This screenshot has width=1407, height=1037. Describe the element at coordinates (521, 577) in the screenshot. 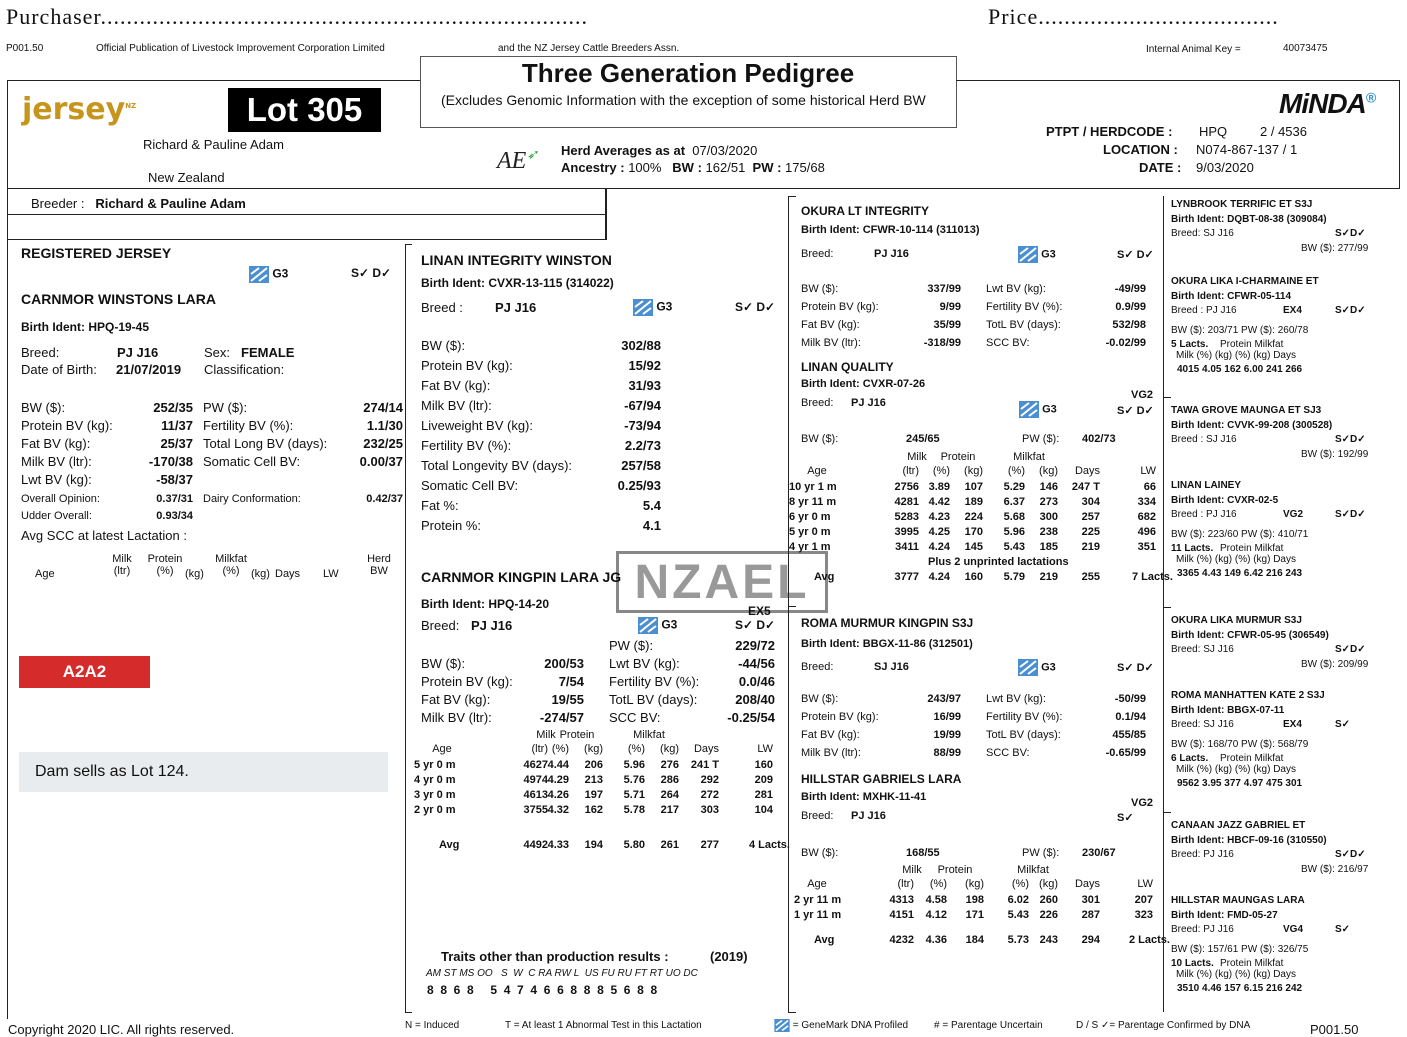

I see `dam-name: CARNMOR KINGPIN LARA JG` at that location.